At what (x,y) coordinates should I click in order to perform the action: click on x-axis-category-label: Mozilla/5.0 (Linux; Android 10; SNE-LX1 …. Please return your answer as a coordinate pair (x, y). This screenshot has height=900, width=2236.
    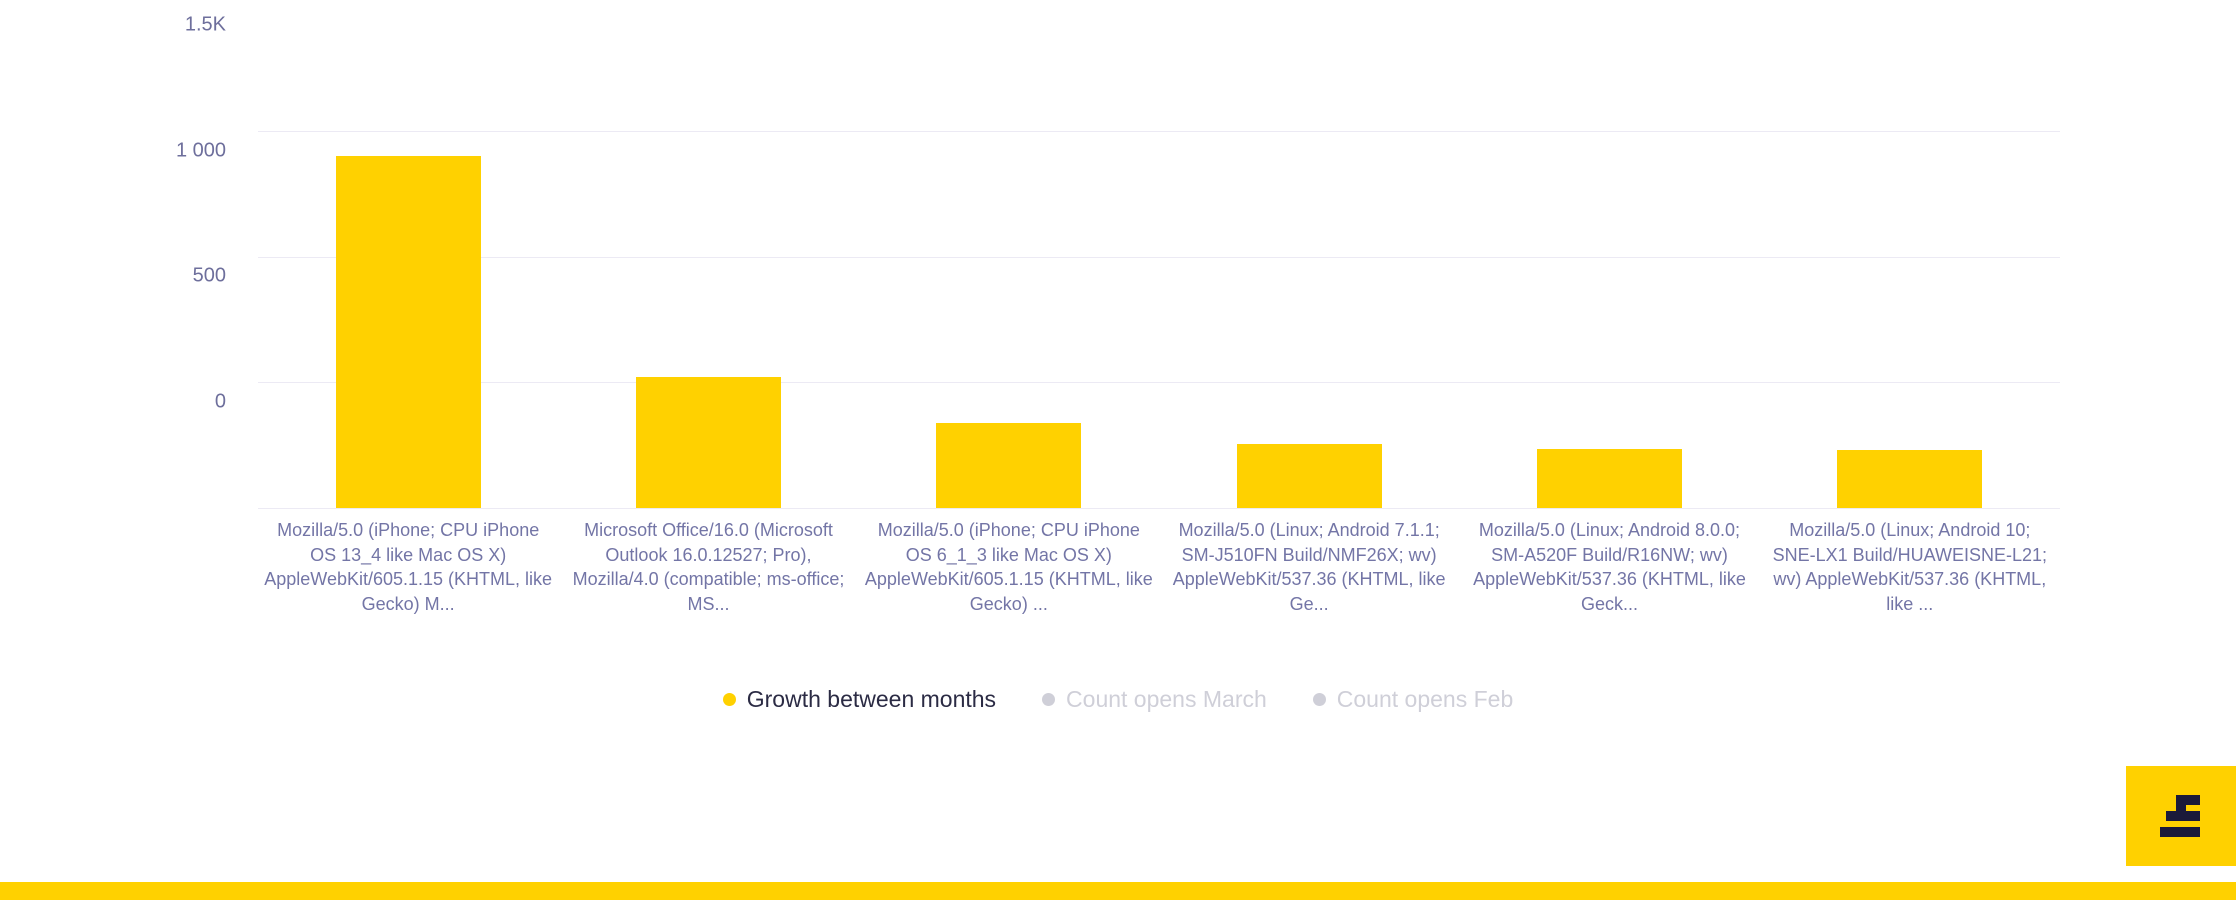
    Looking at the image, I should click on (1910, 567).